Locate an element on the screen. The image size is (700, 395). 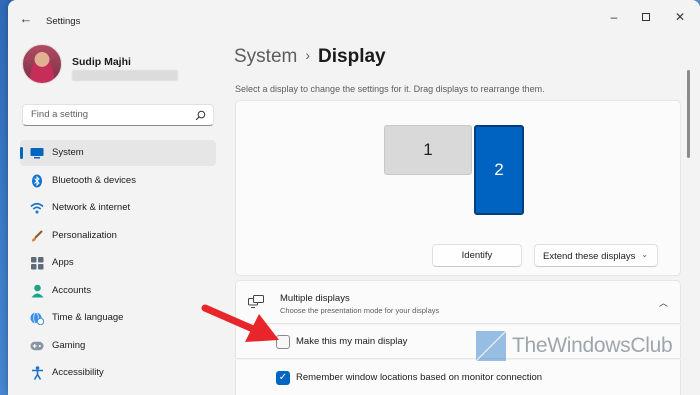
checkmark-icon: ✓ is located at coordinates (283, 377).